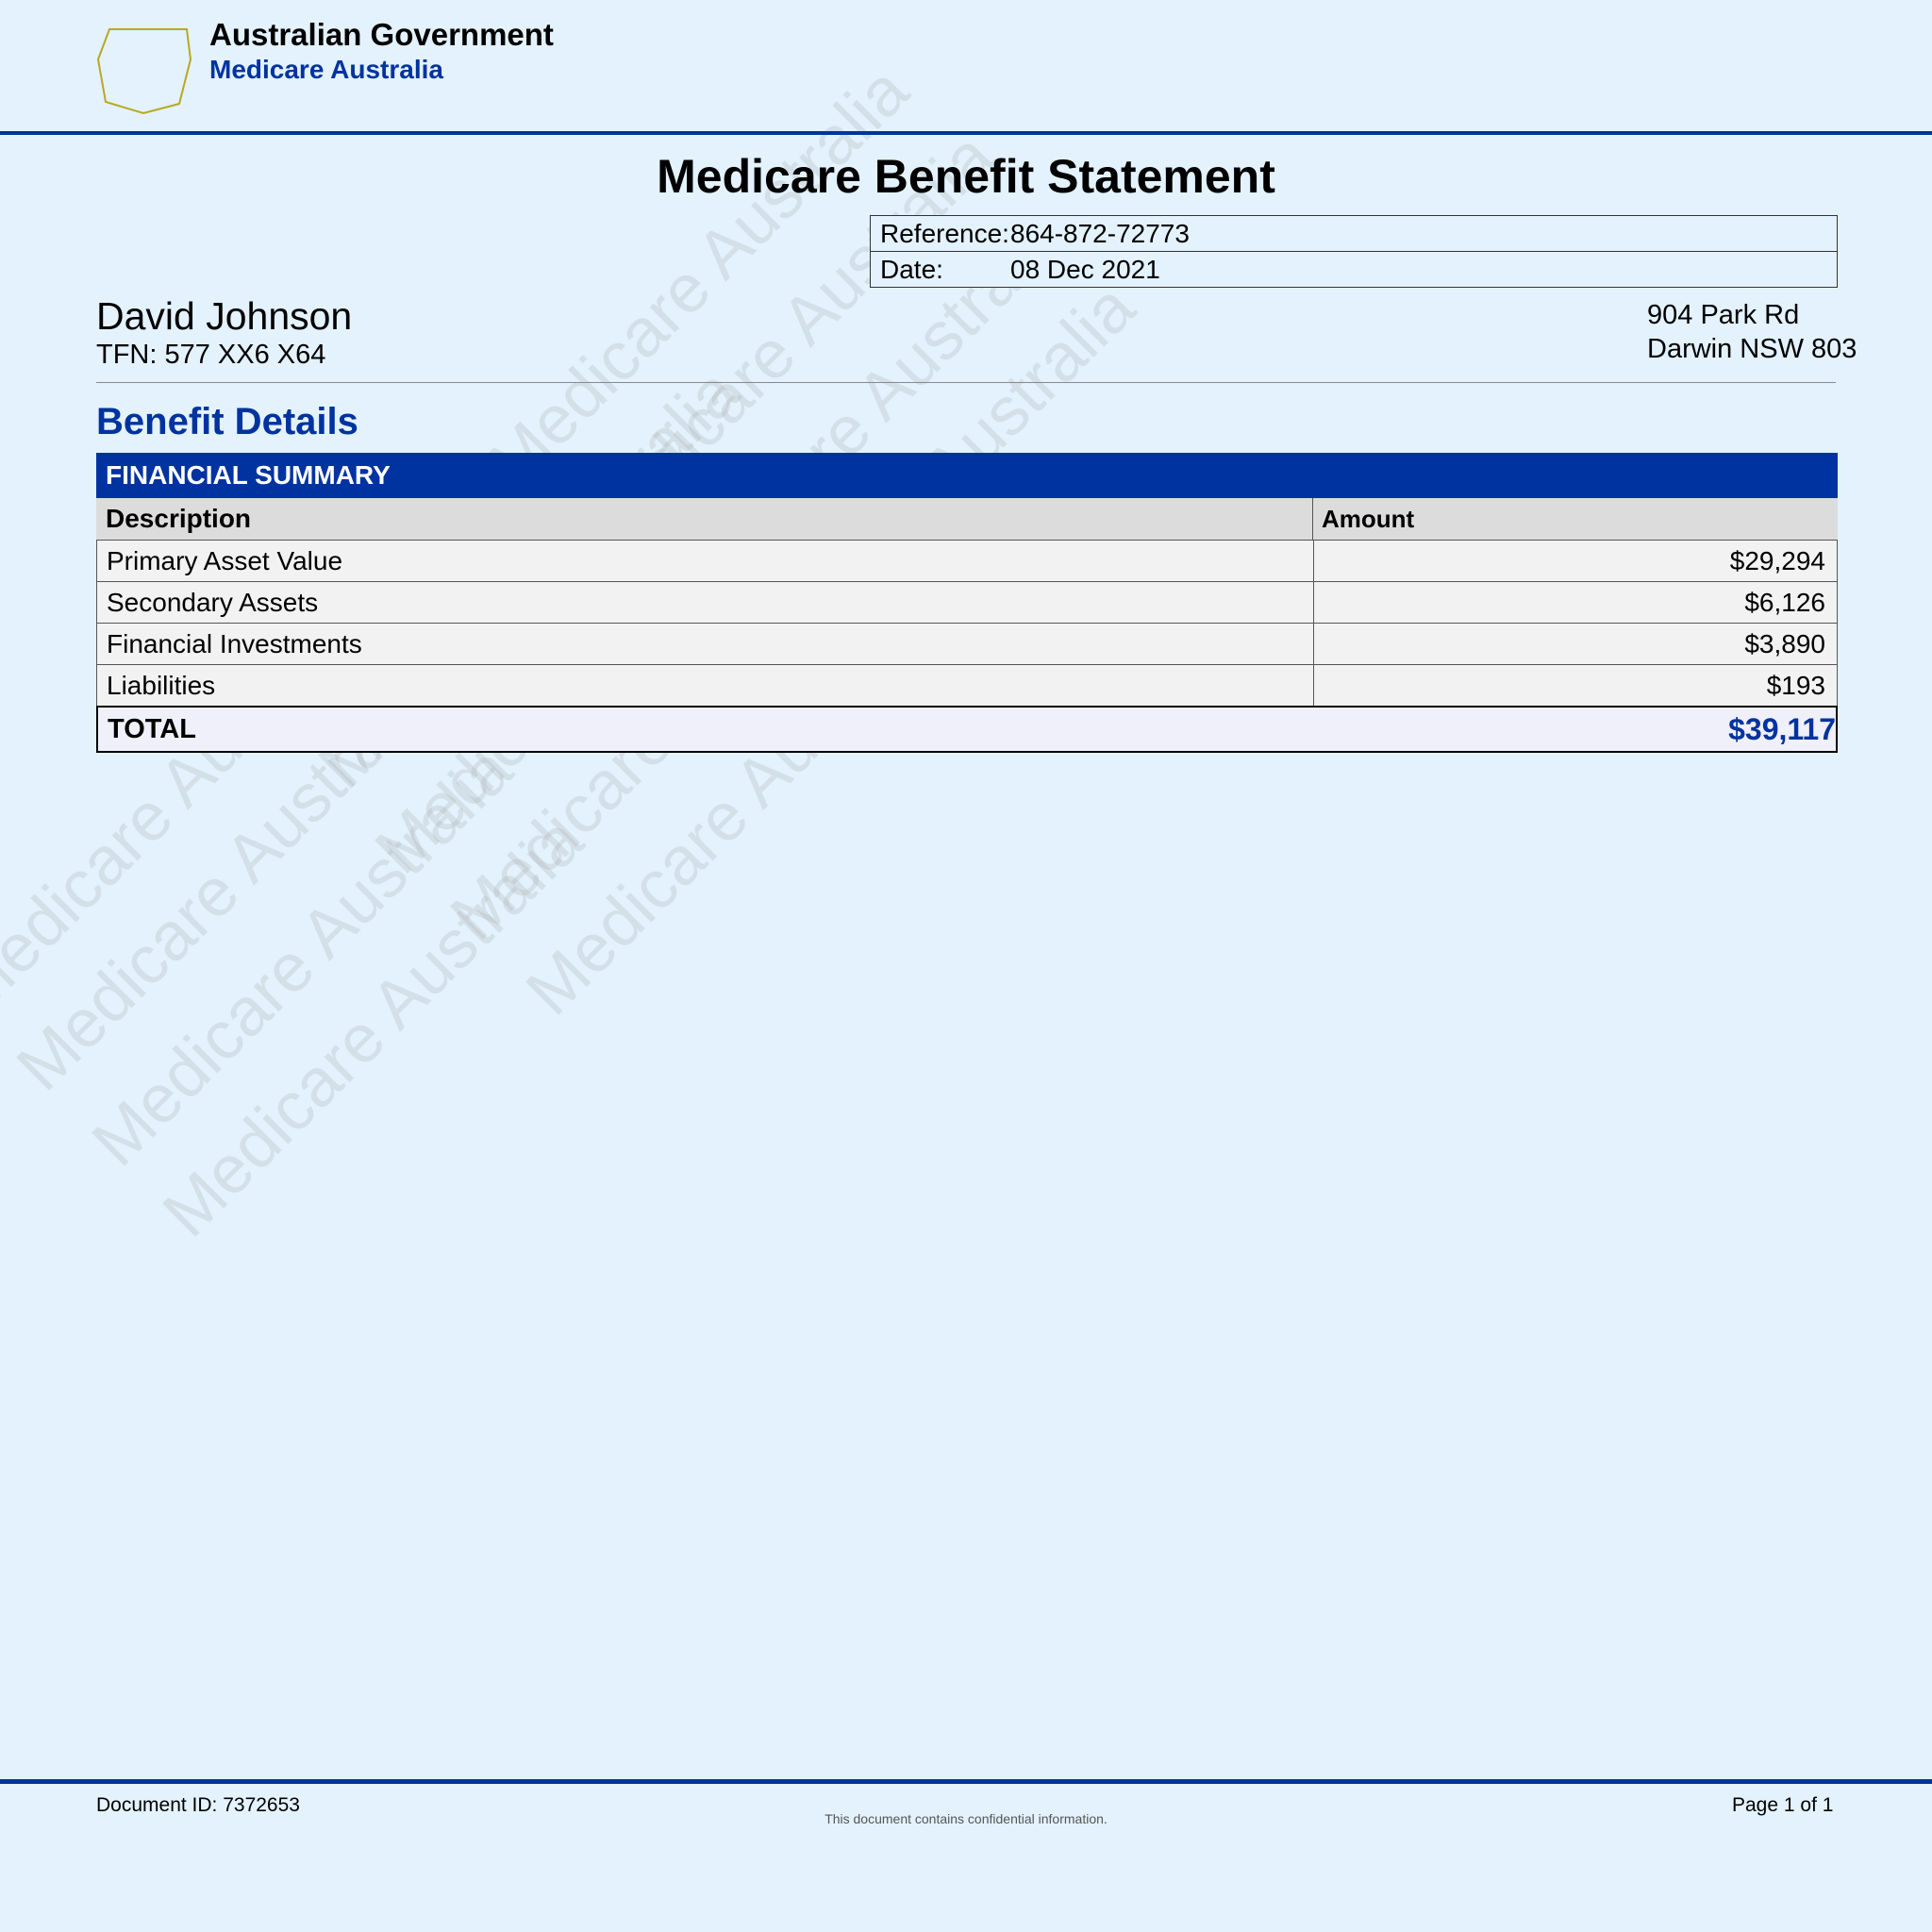 The height and width of the screenshot is (1932, 1932). Describe the element at coordinates (1085, 269) in the screenshot. I see `date-value: 08 Dec 2021` at that location.